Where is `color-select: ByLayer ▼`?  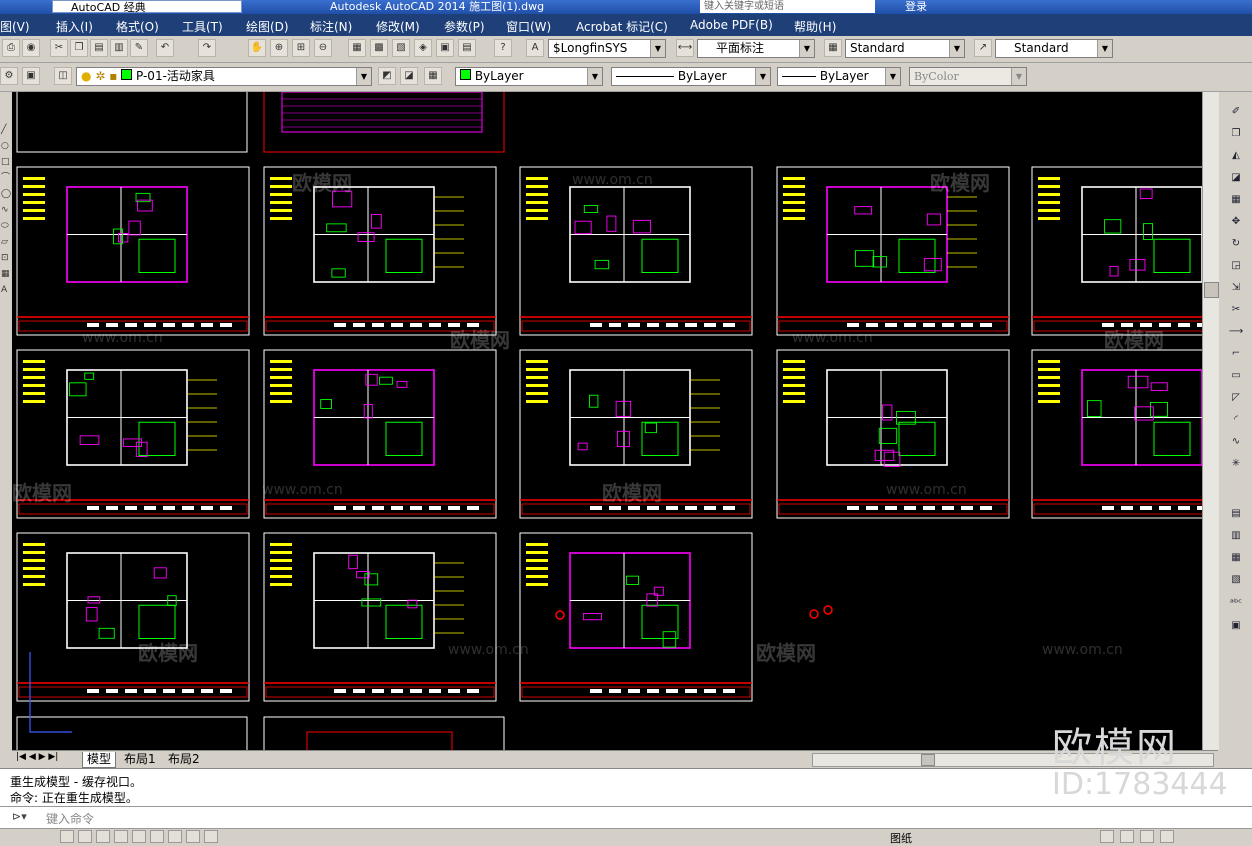
color-select: ByLayer ▼ is located at coordinates (529, 76).